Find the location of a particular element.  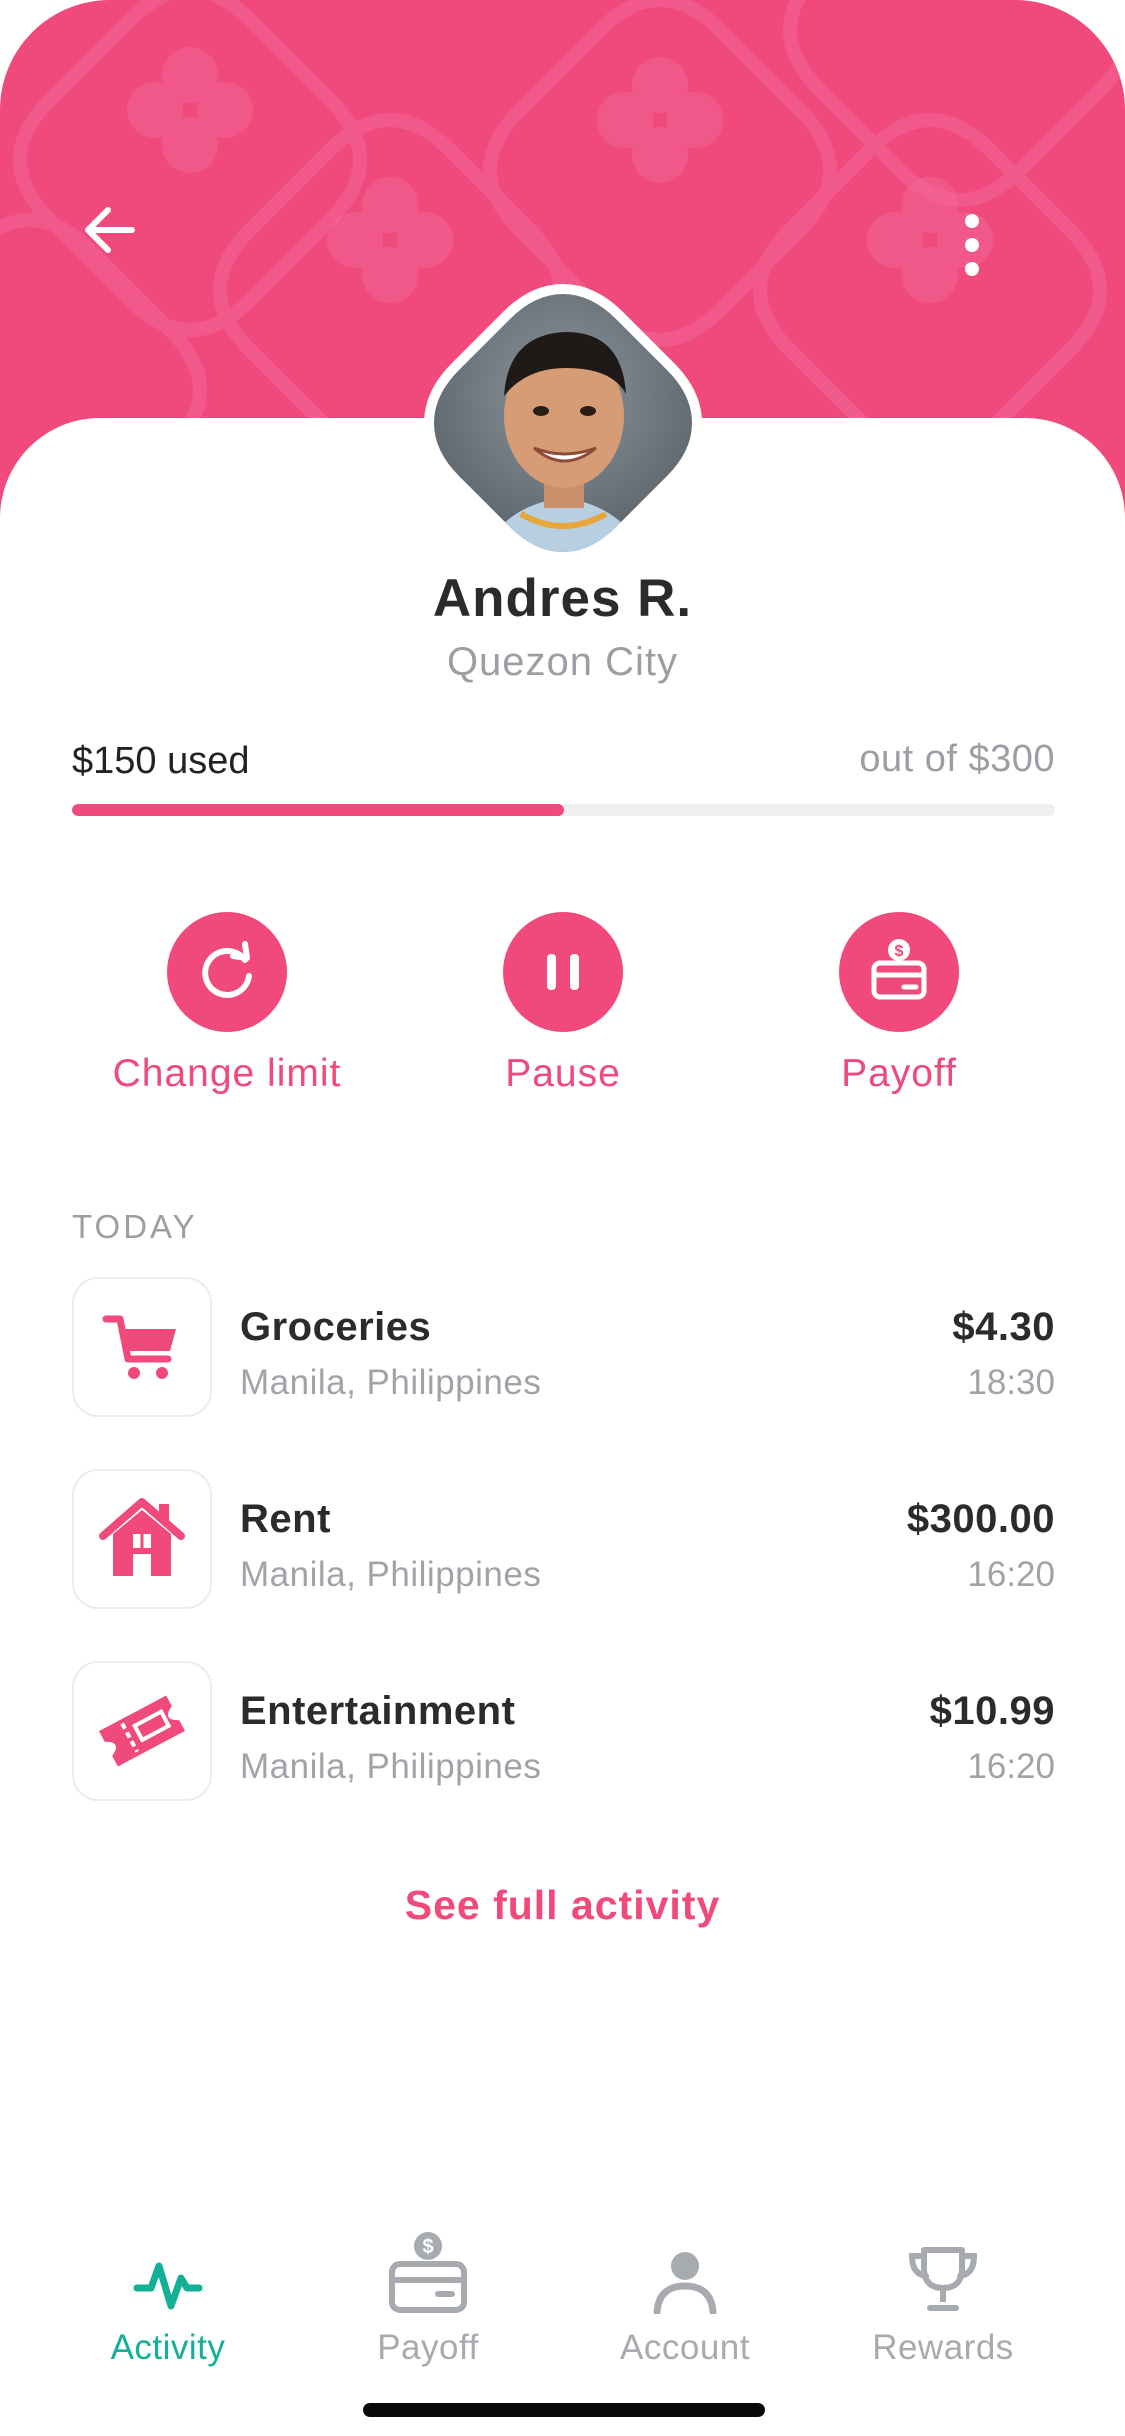

tab-activity: Activity is located at coordinates (168, 2299).